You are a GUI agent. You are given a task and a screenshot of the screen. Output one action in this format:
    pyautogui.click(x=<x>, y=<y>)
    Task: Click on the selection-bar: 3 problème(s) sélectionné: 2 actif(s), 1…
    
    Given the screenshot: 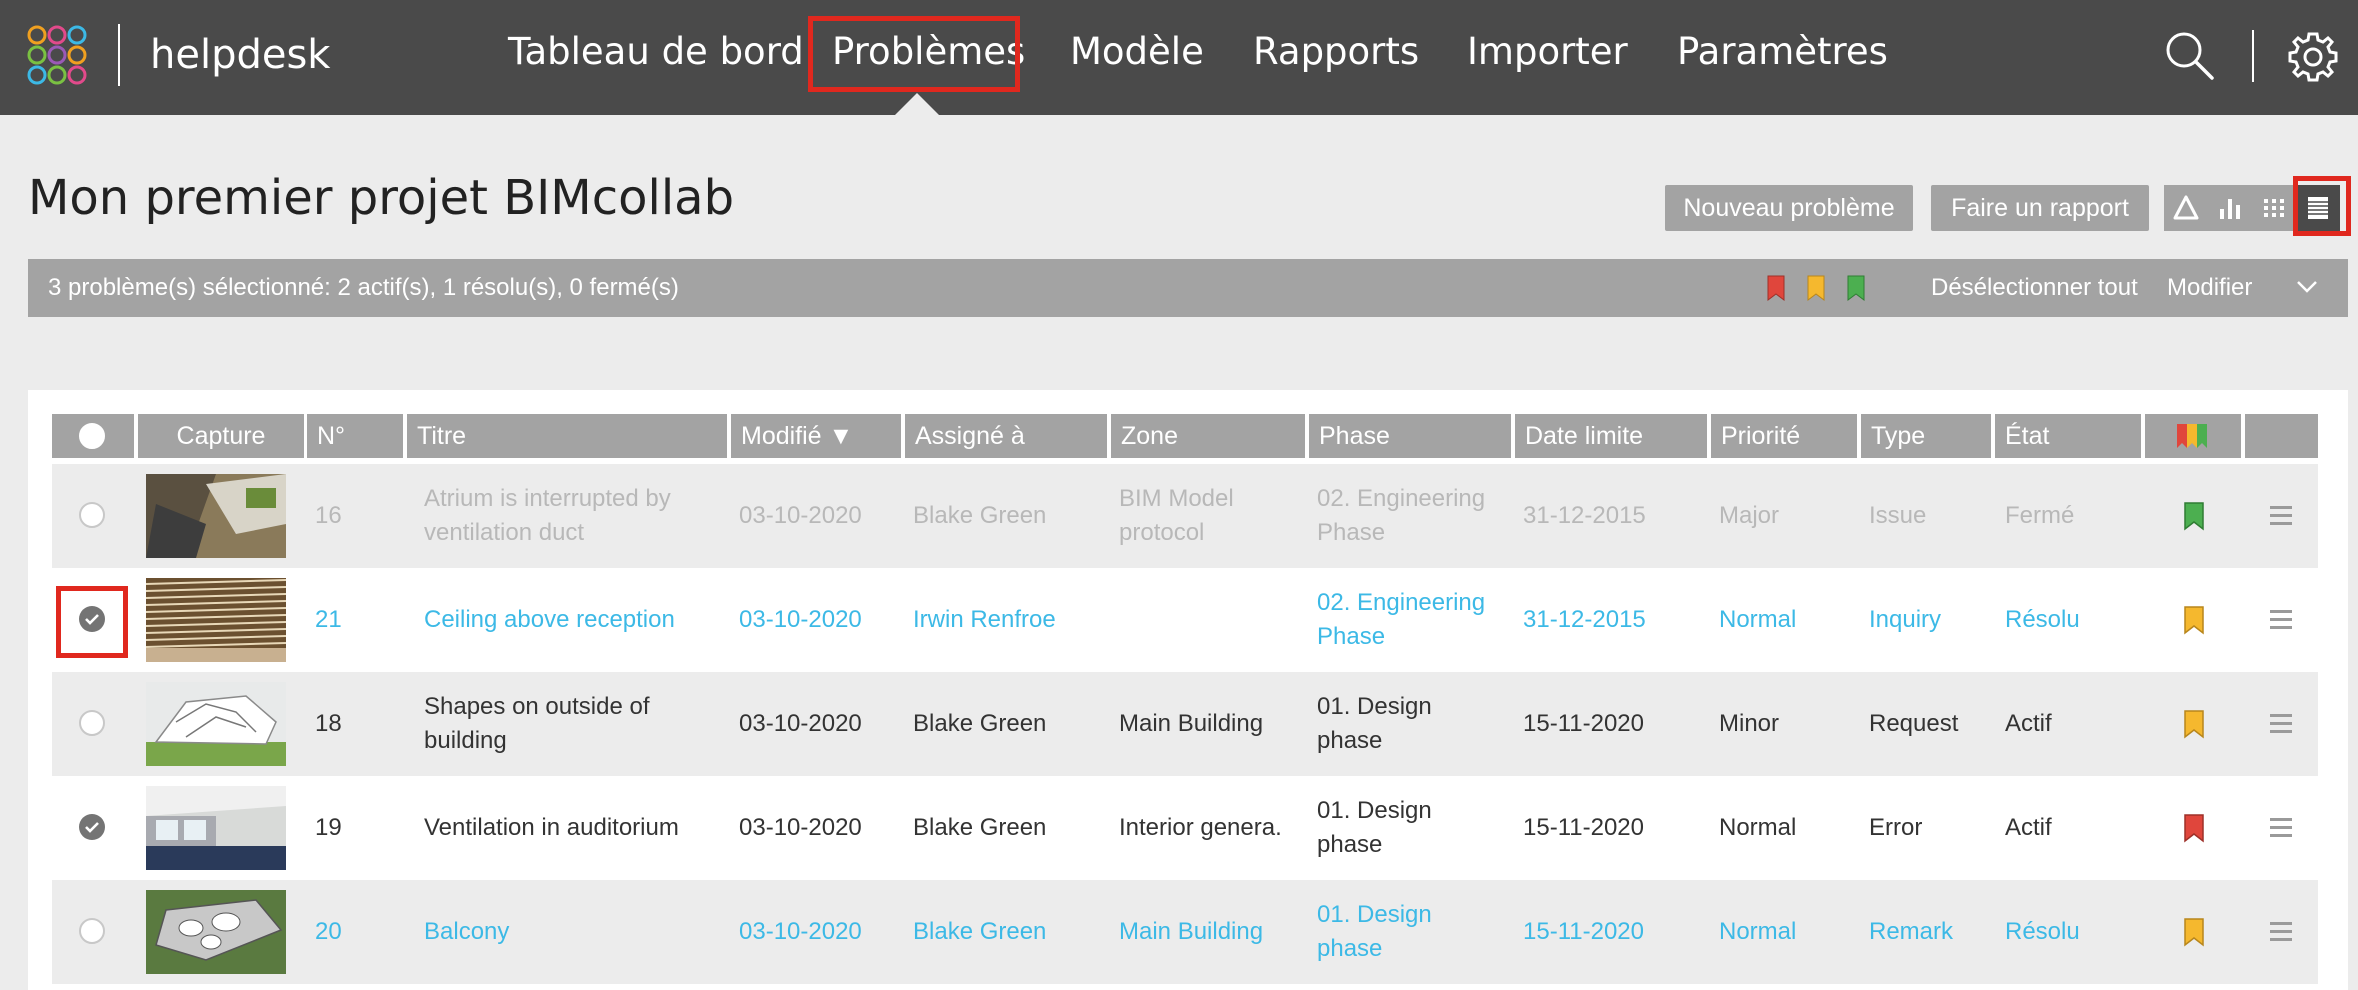 What is the action you would take?
    pyautogui.click(x=1188, y=288)
    